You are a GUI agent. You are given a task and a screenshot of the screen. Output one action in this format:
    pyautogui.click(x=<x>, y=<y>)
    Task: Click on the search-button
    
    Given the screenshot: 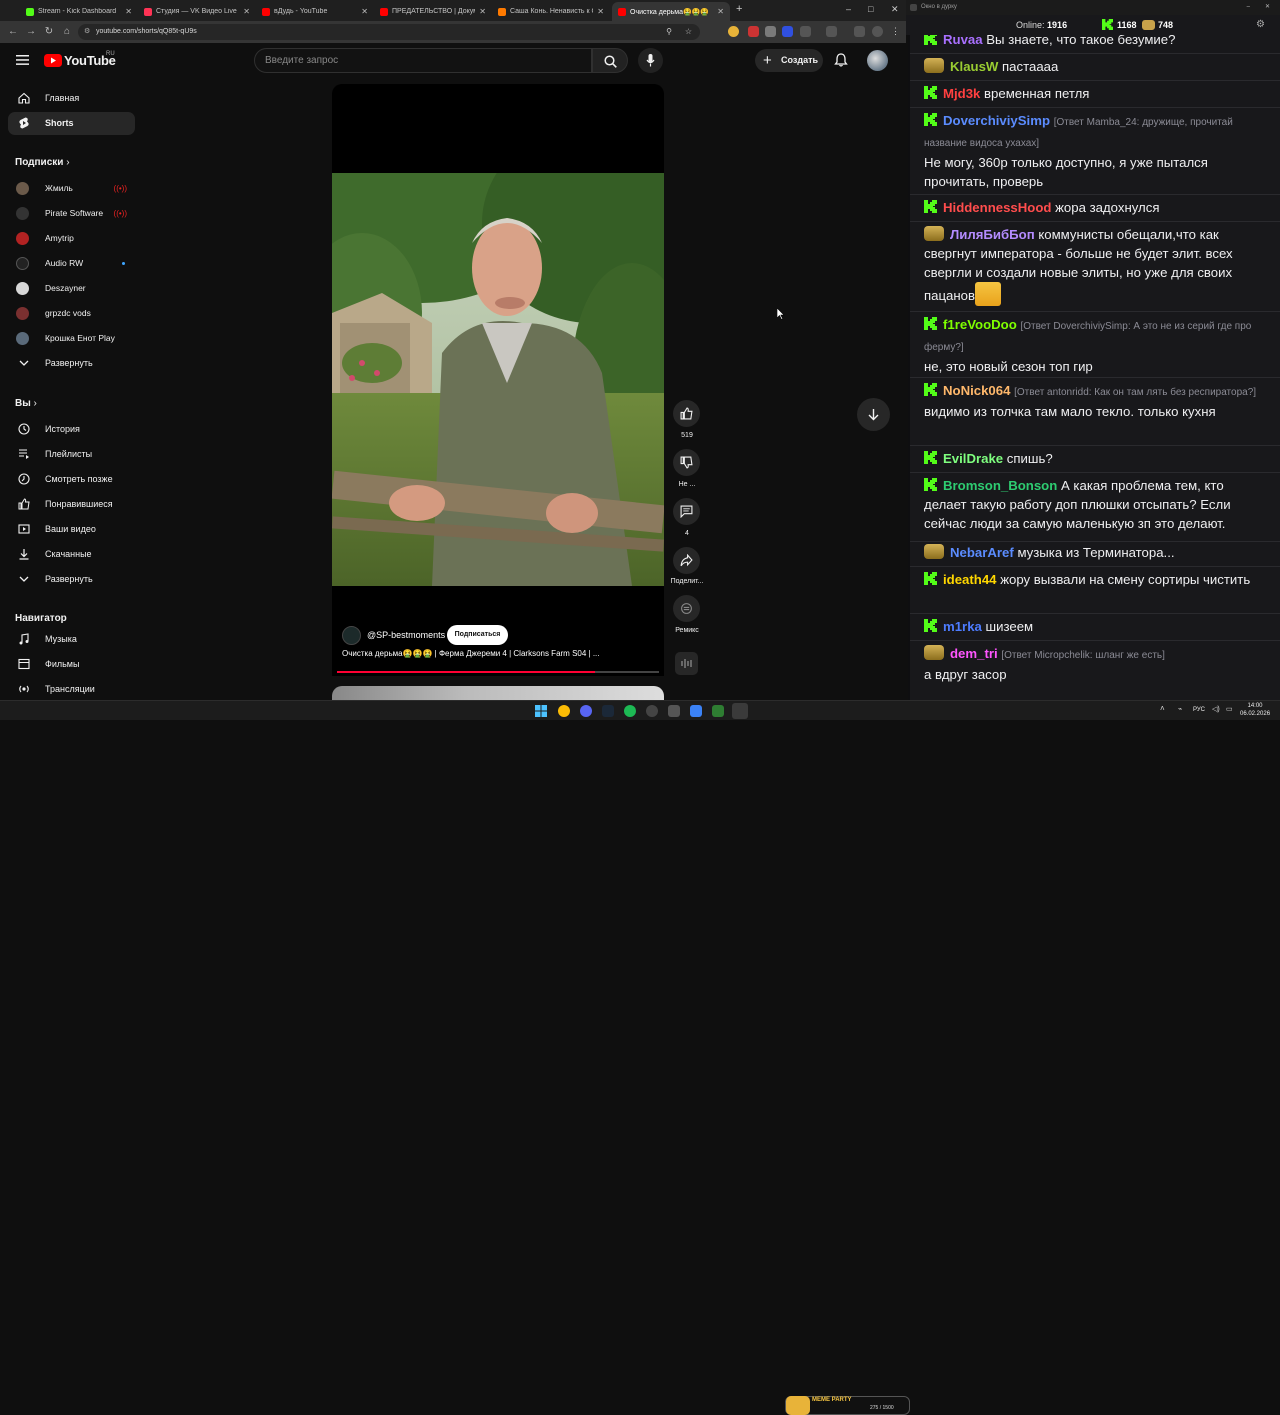 What is the action you would take?
    pyautogui.click(x=610, y=60)
    